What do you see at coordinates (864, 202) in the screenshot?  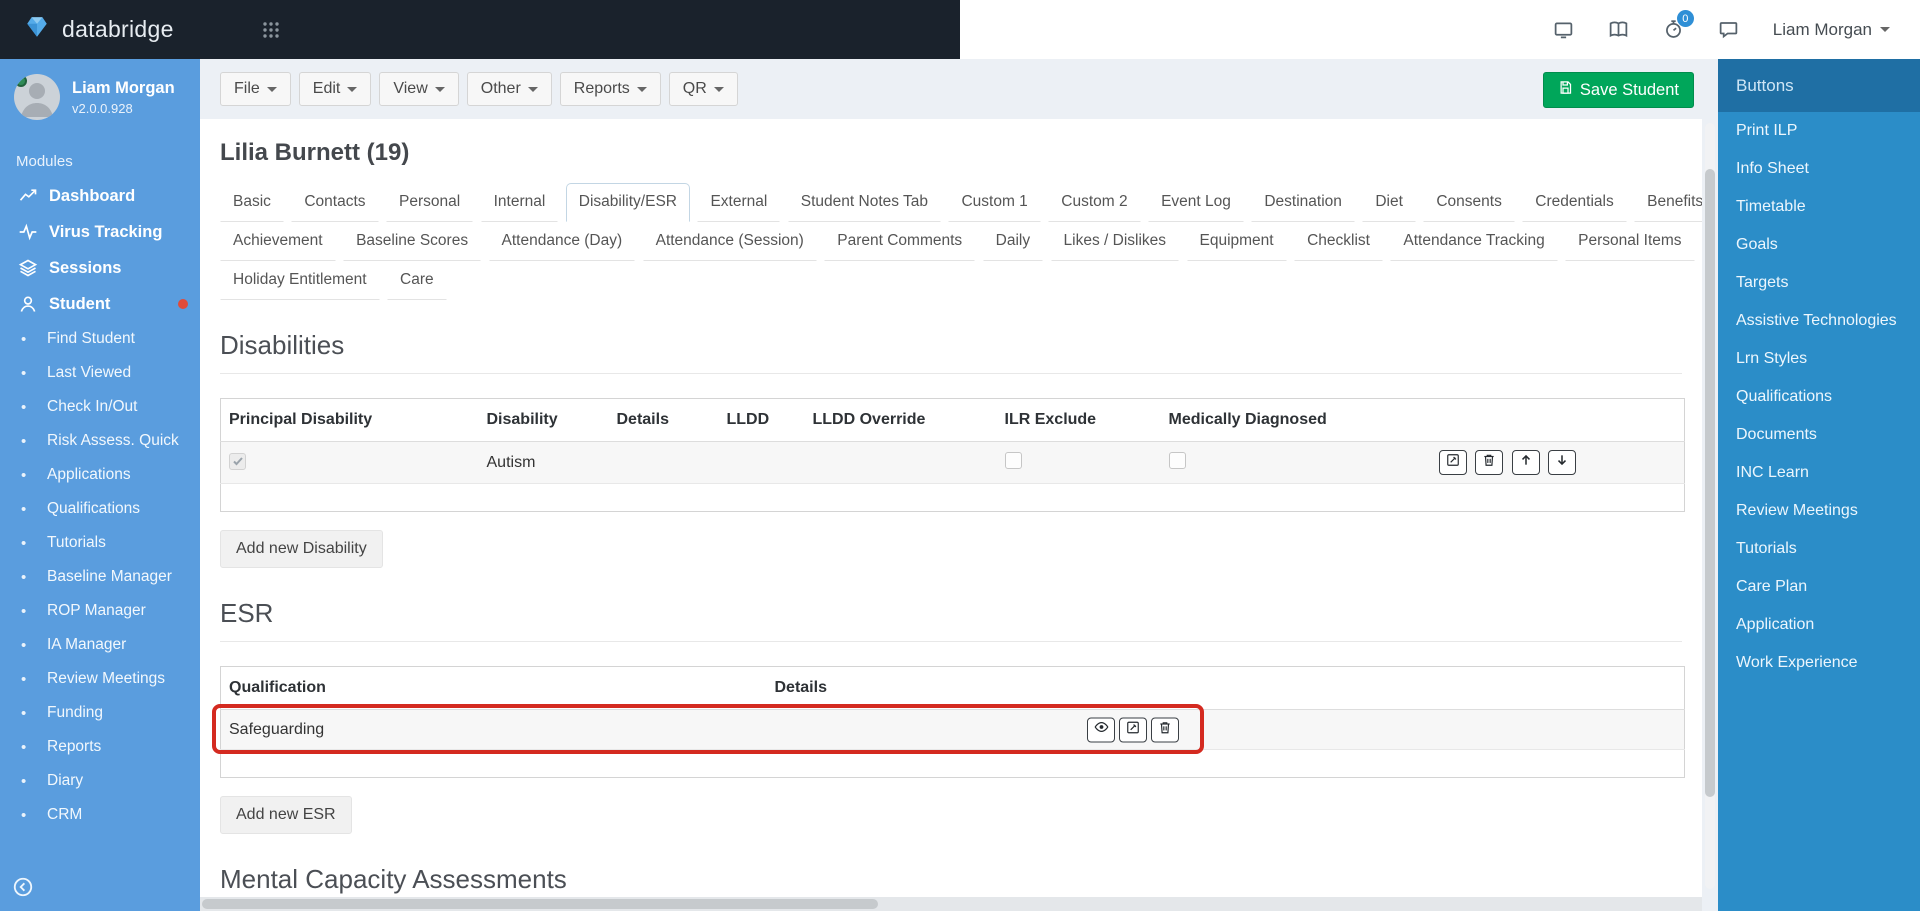 I see `tab-student-notes: Student Notes Tab` at bounding box center [864, 202].